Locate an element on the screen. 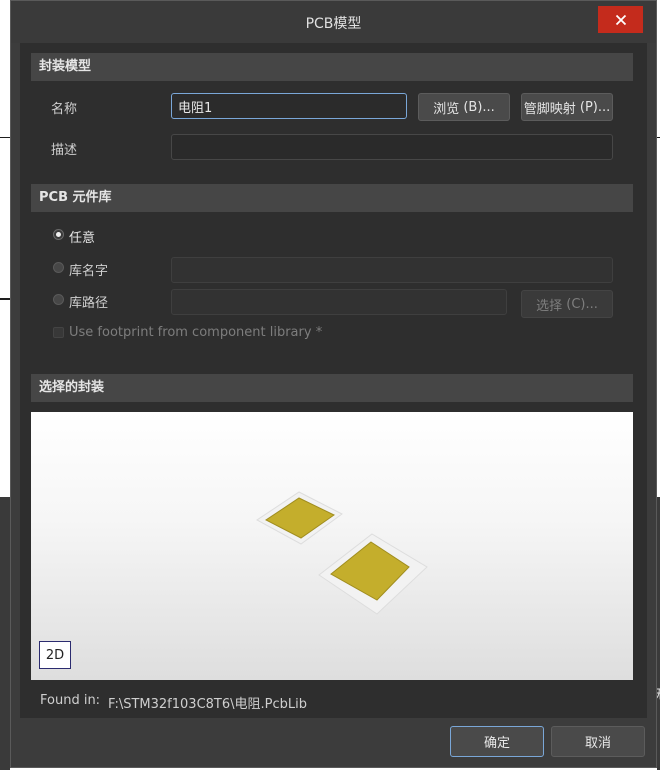 The image size is (660, 770). found-in-label: Found in: is located at coordinates (70, 700).